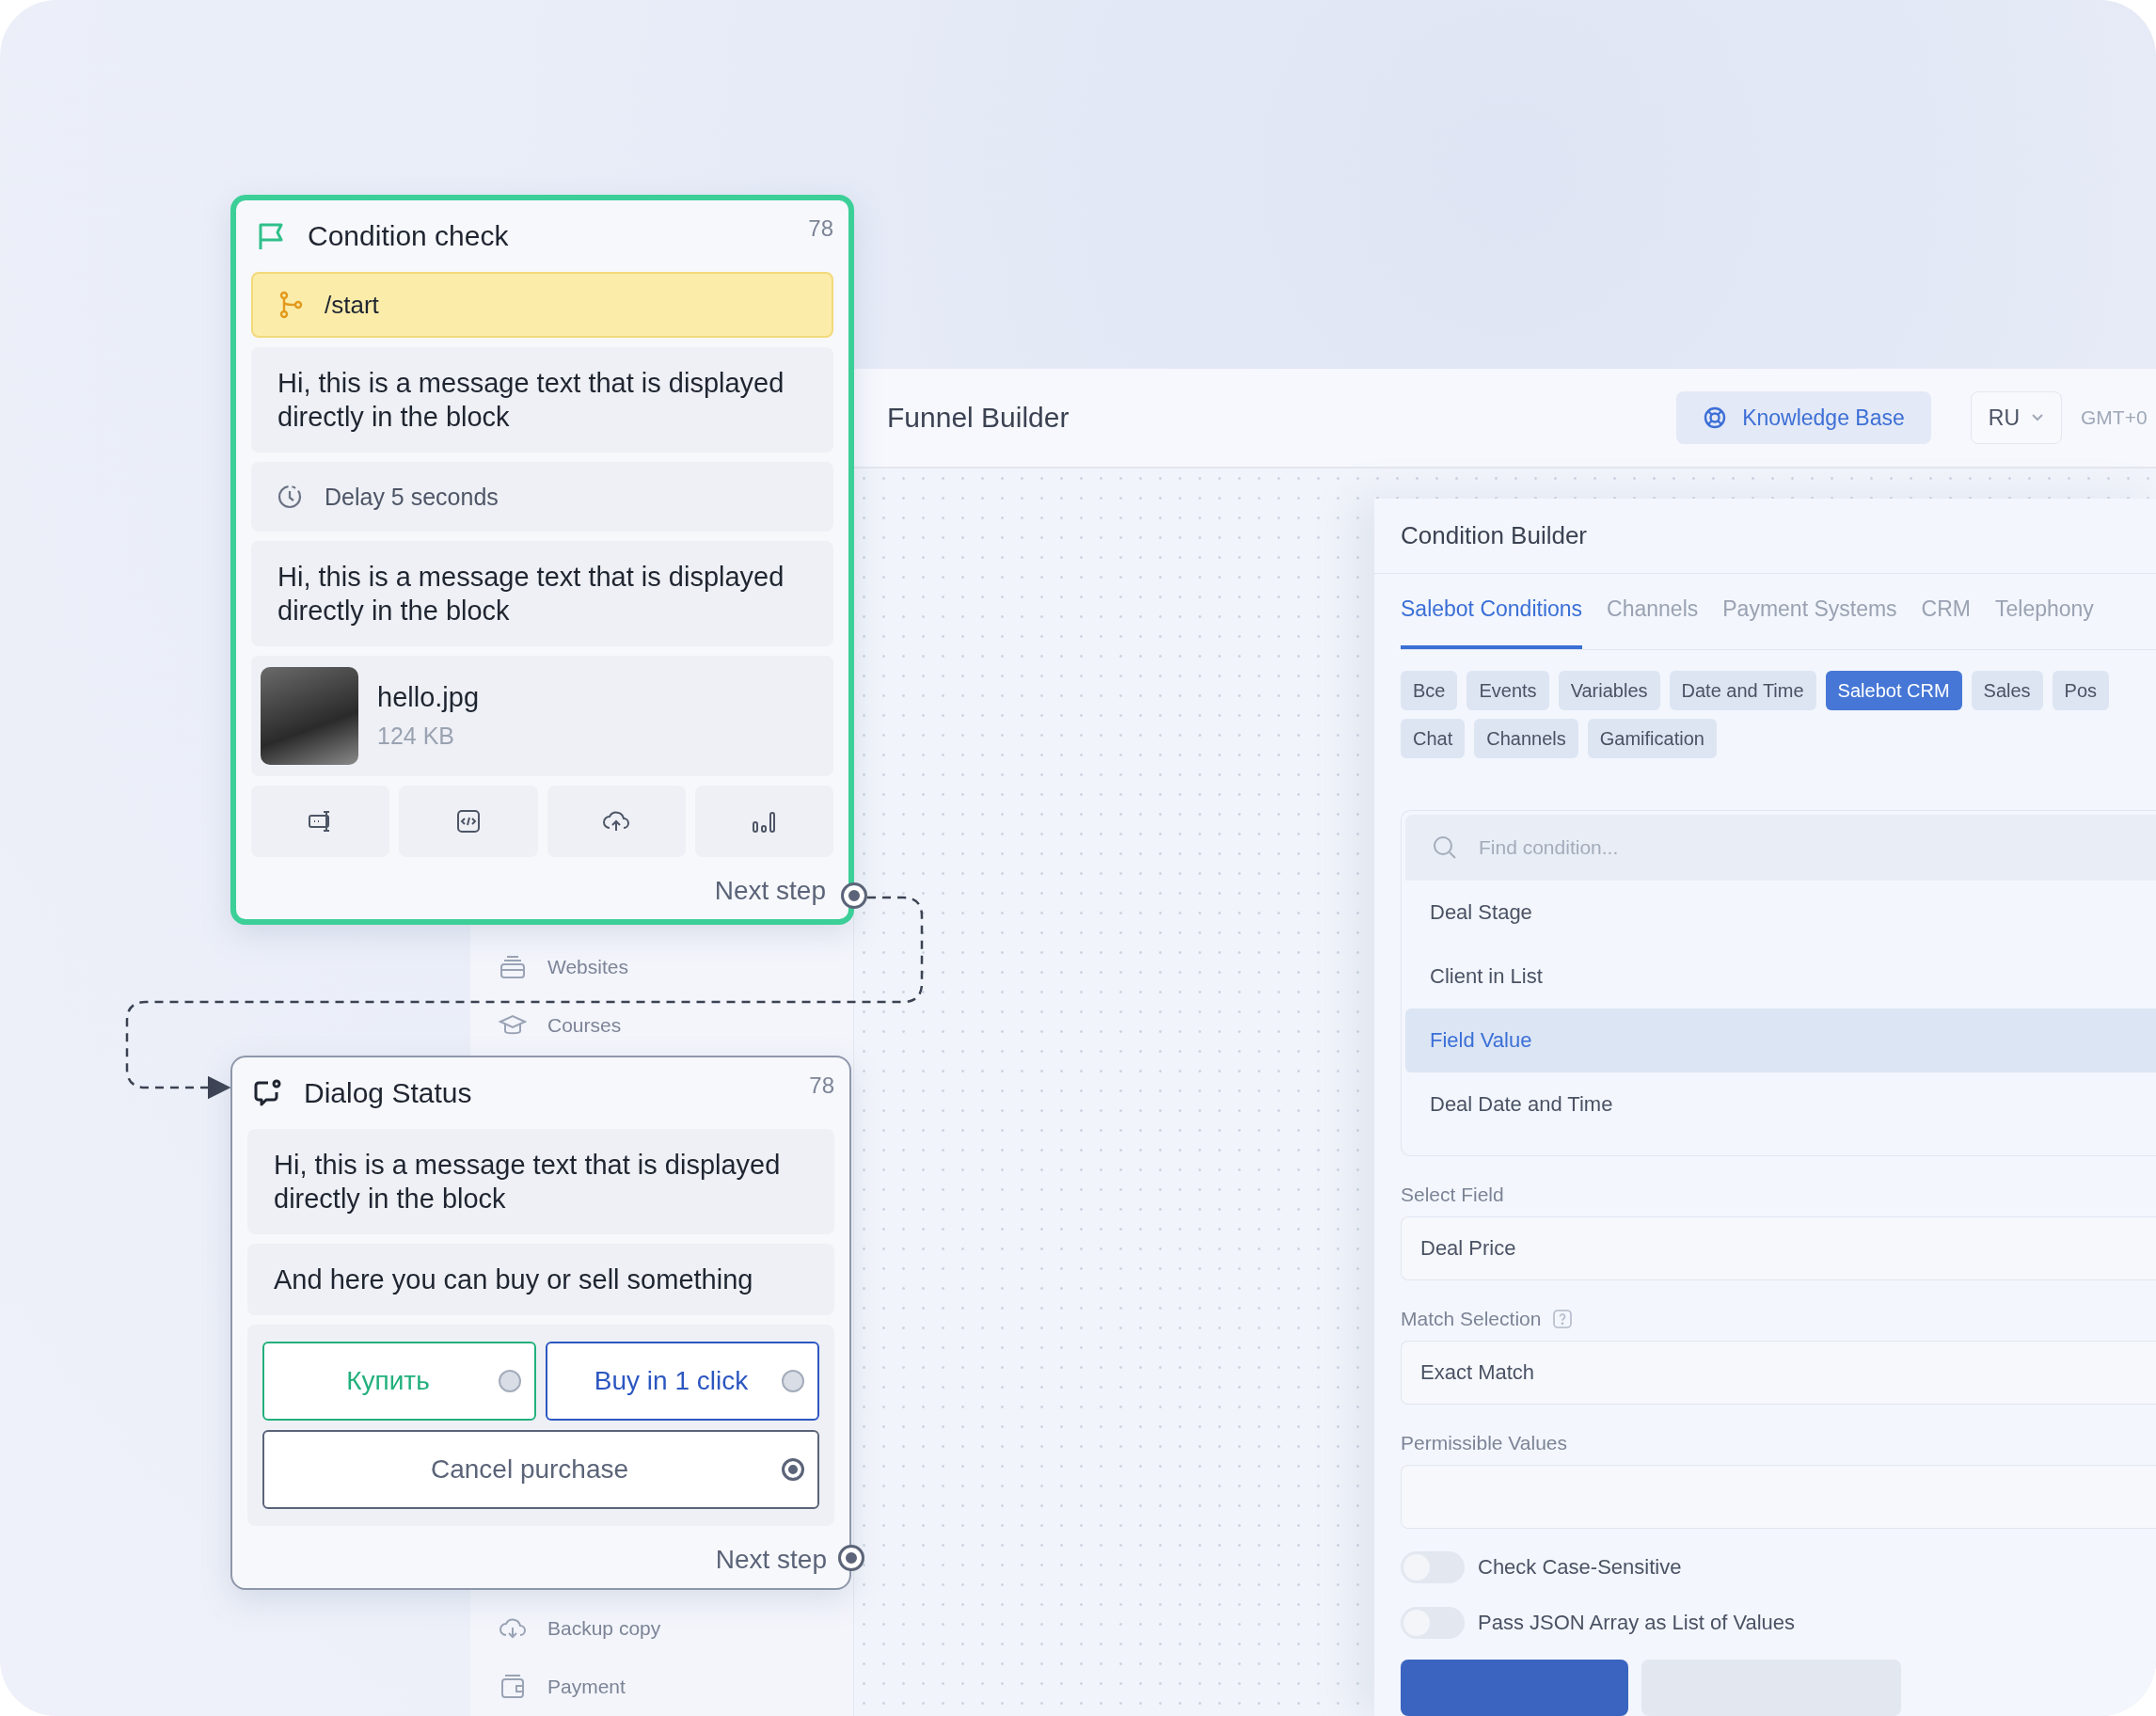  What do you see at coordinates (513, 1687) in the screenshot?
I see `wallet-icon` at bounding box center [513, 1687].